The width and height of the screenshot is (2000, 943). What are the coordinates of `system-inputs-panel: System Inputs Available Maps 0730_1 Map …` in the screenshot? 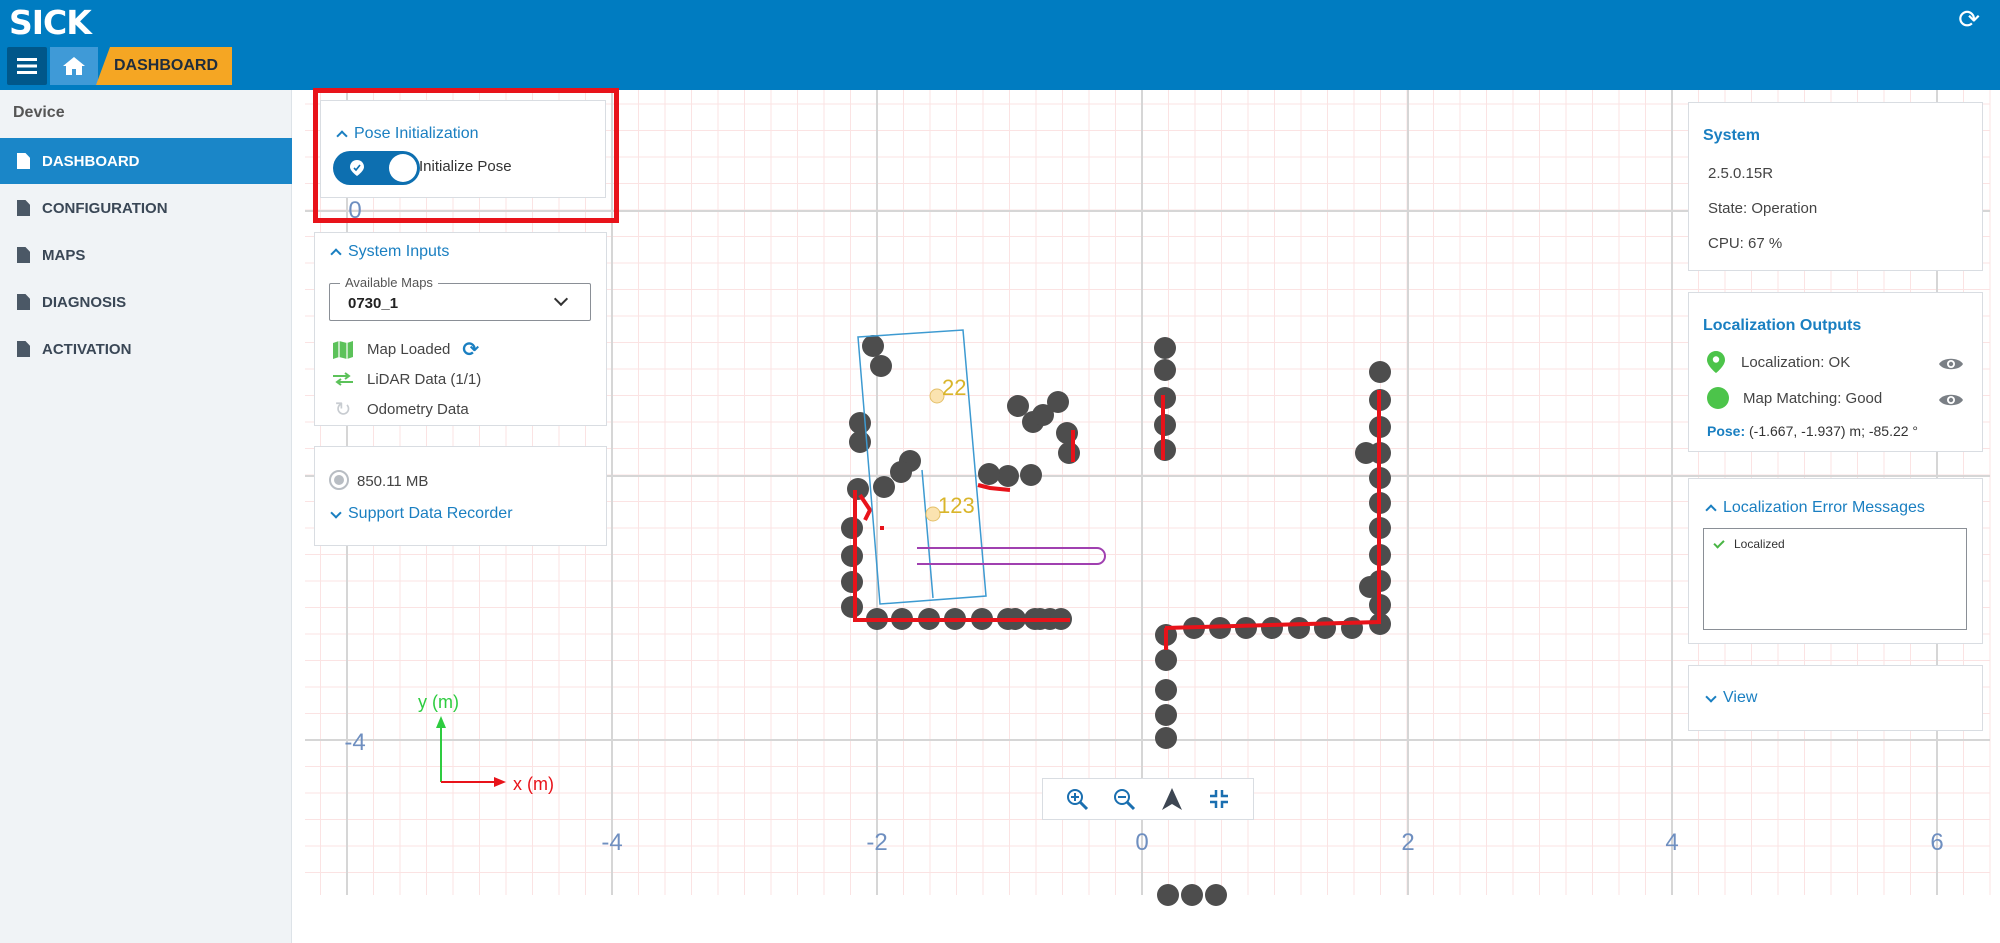 It's located at (460, 329).